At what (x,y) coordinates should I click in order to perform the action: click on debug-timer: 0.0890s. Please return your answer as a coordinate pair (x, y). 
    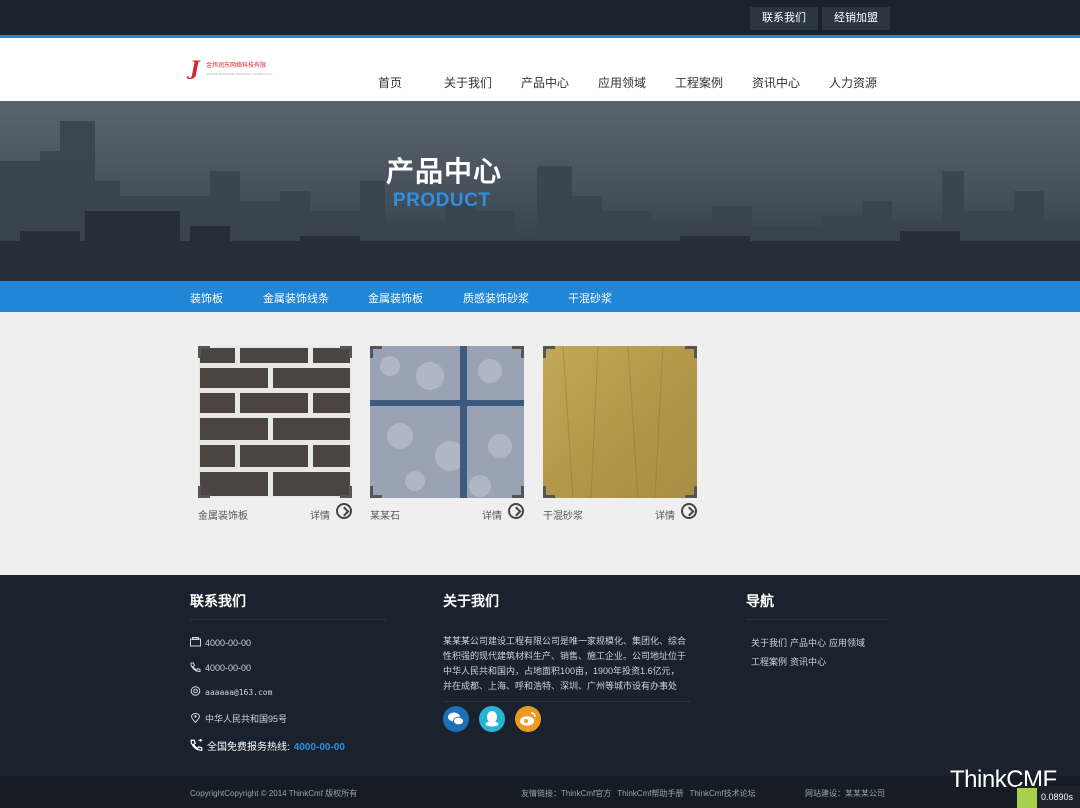
    Looking at the image, I should click on (1048, 797).